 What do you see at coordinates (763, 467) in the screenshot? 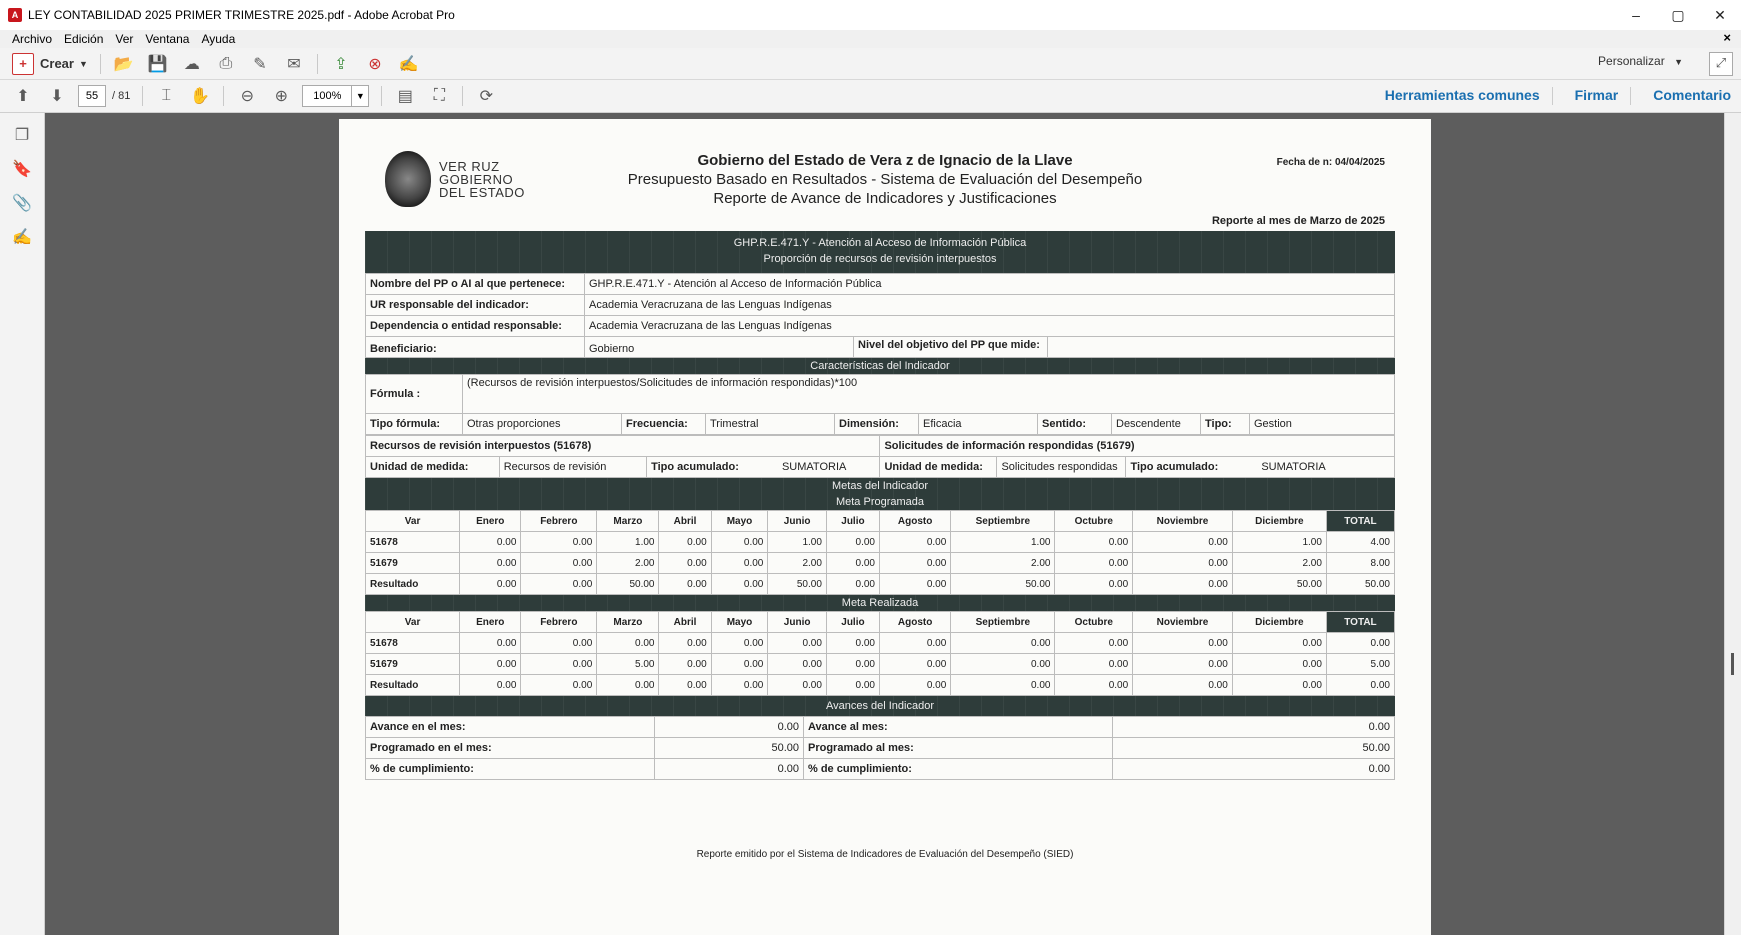
I see `acumulado1: Tipo acumulado: SUMATORIA` at bounding box center [763, 467].